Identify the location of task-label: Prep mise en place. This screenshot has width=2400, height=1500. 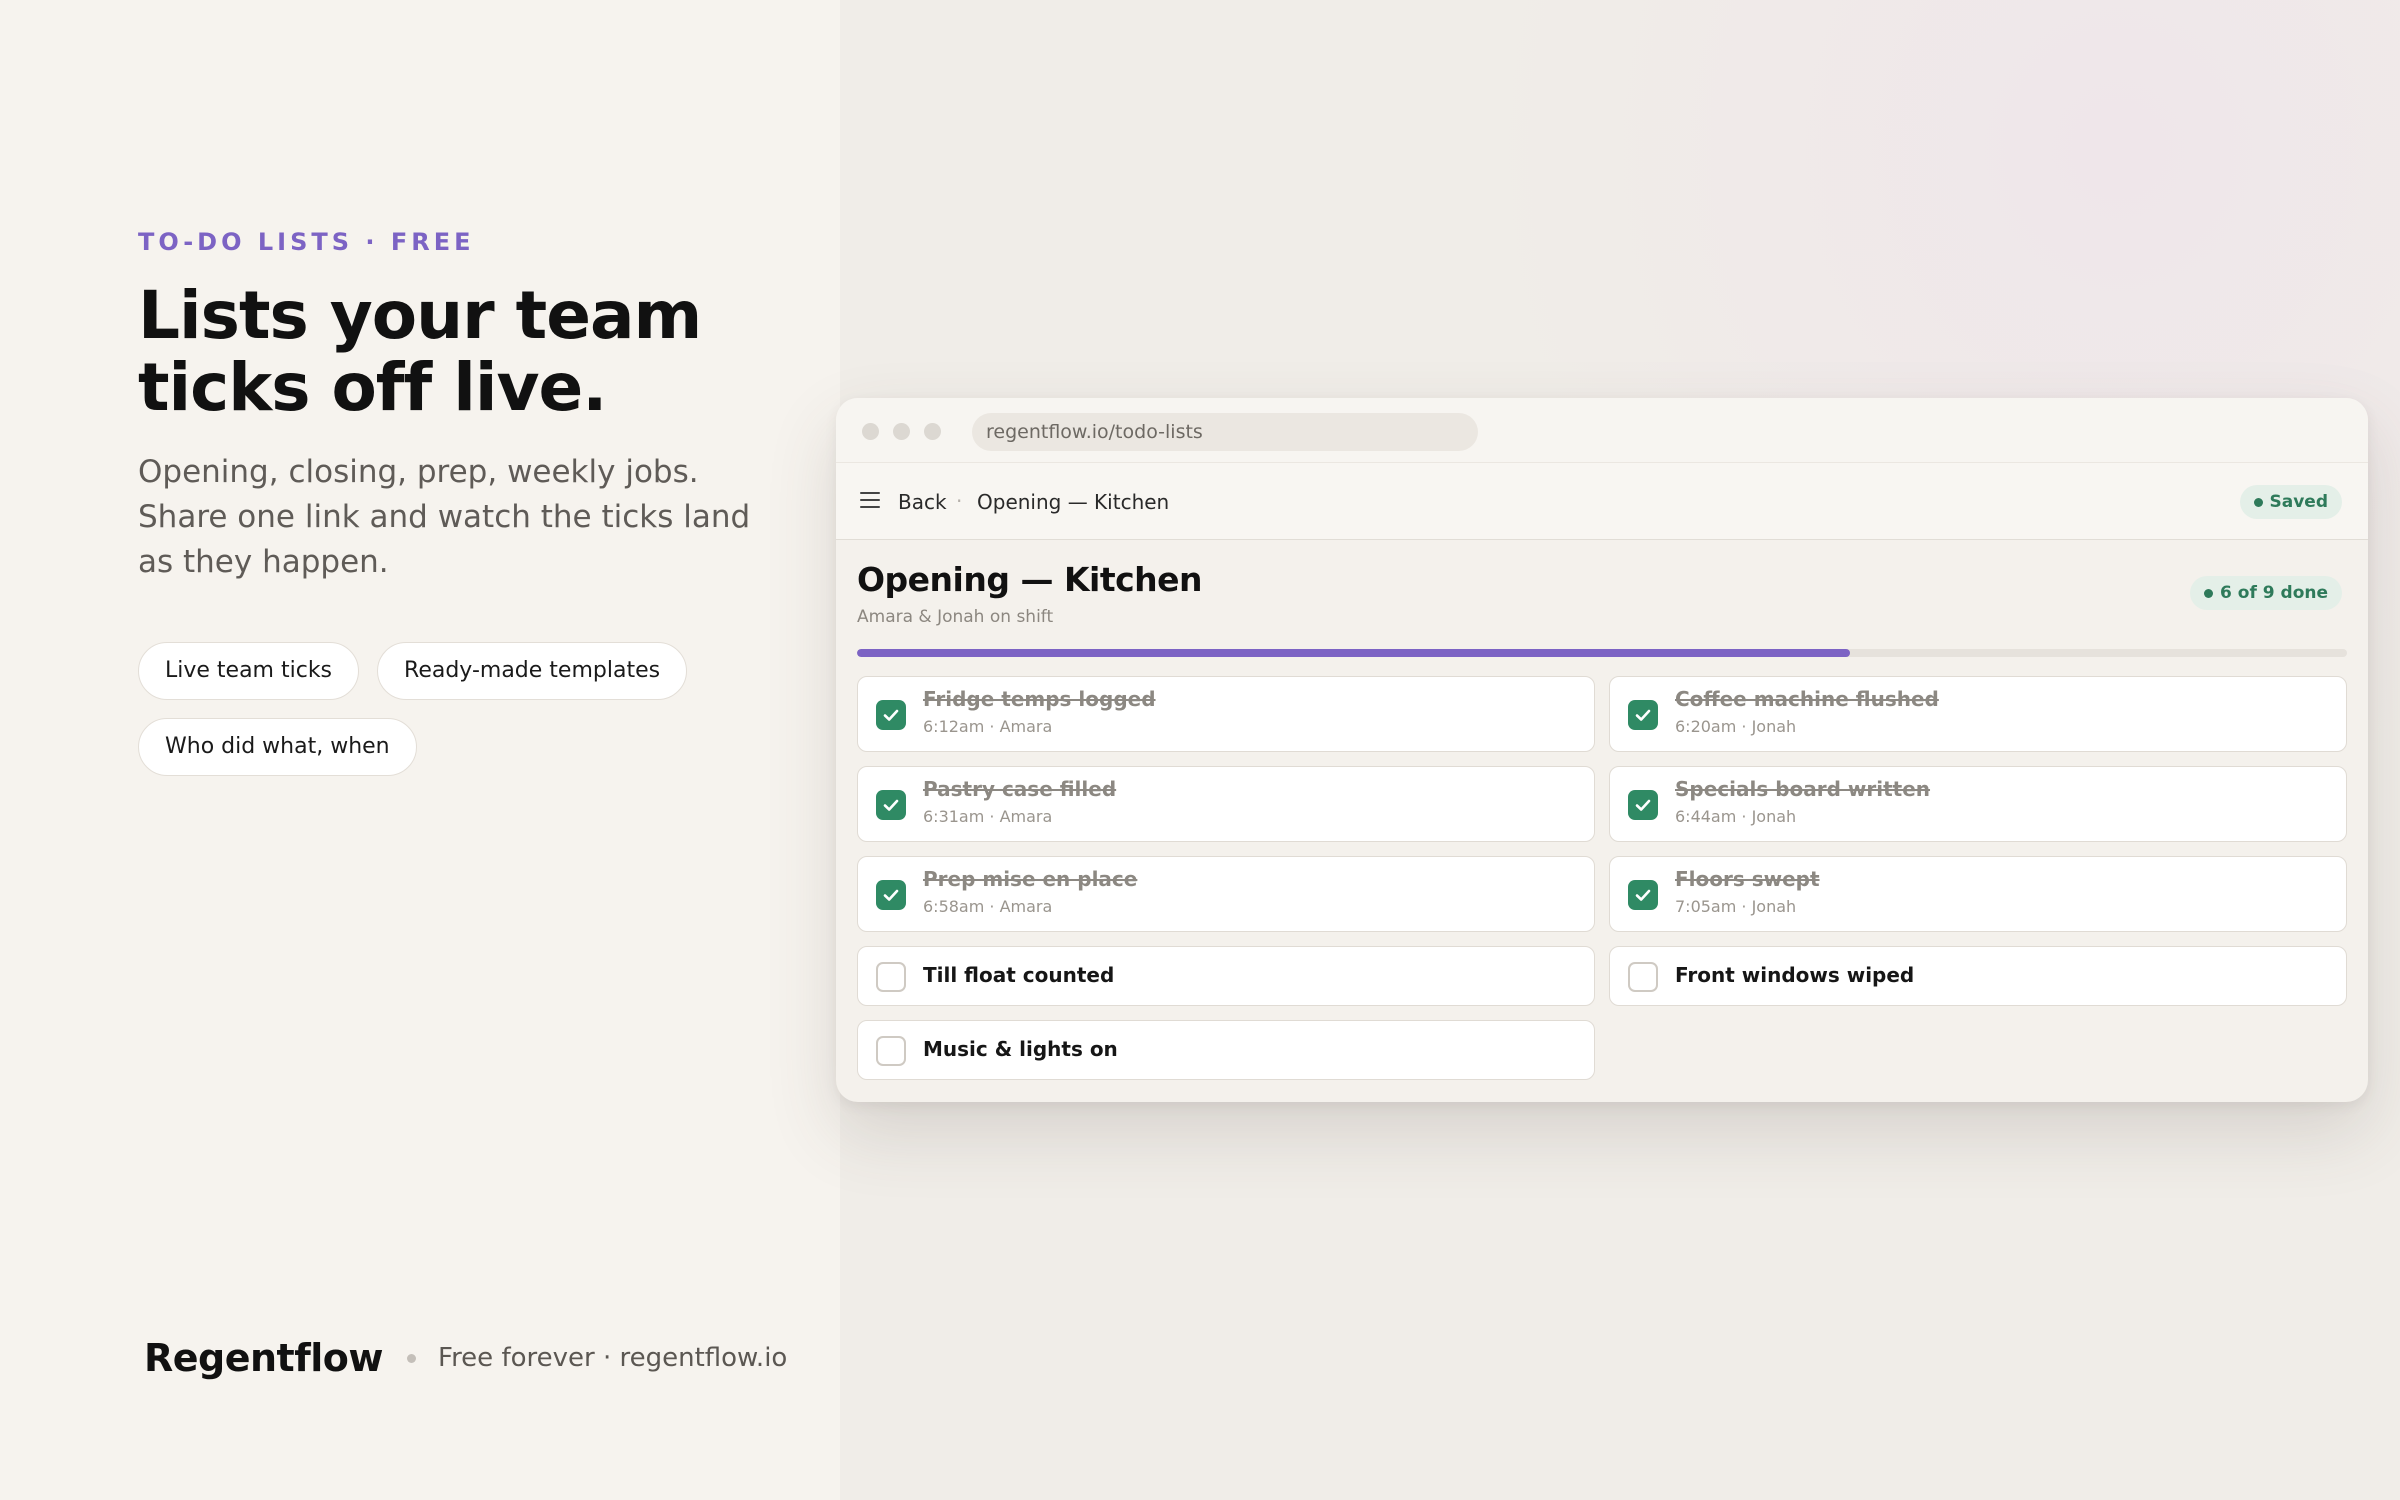
(1030, 879).